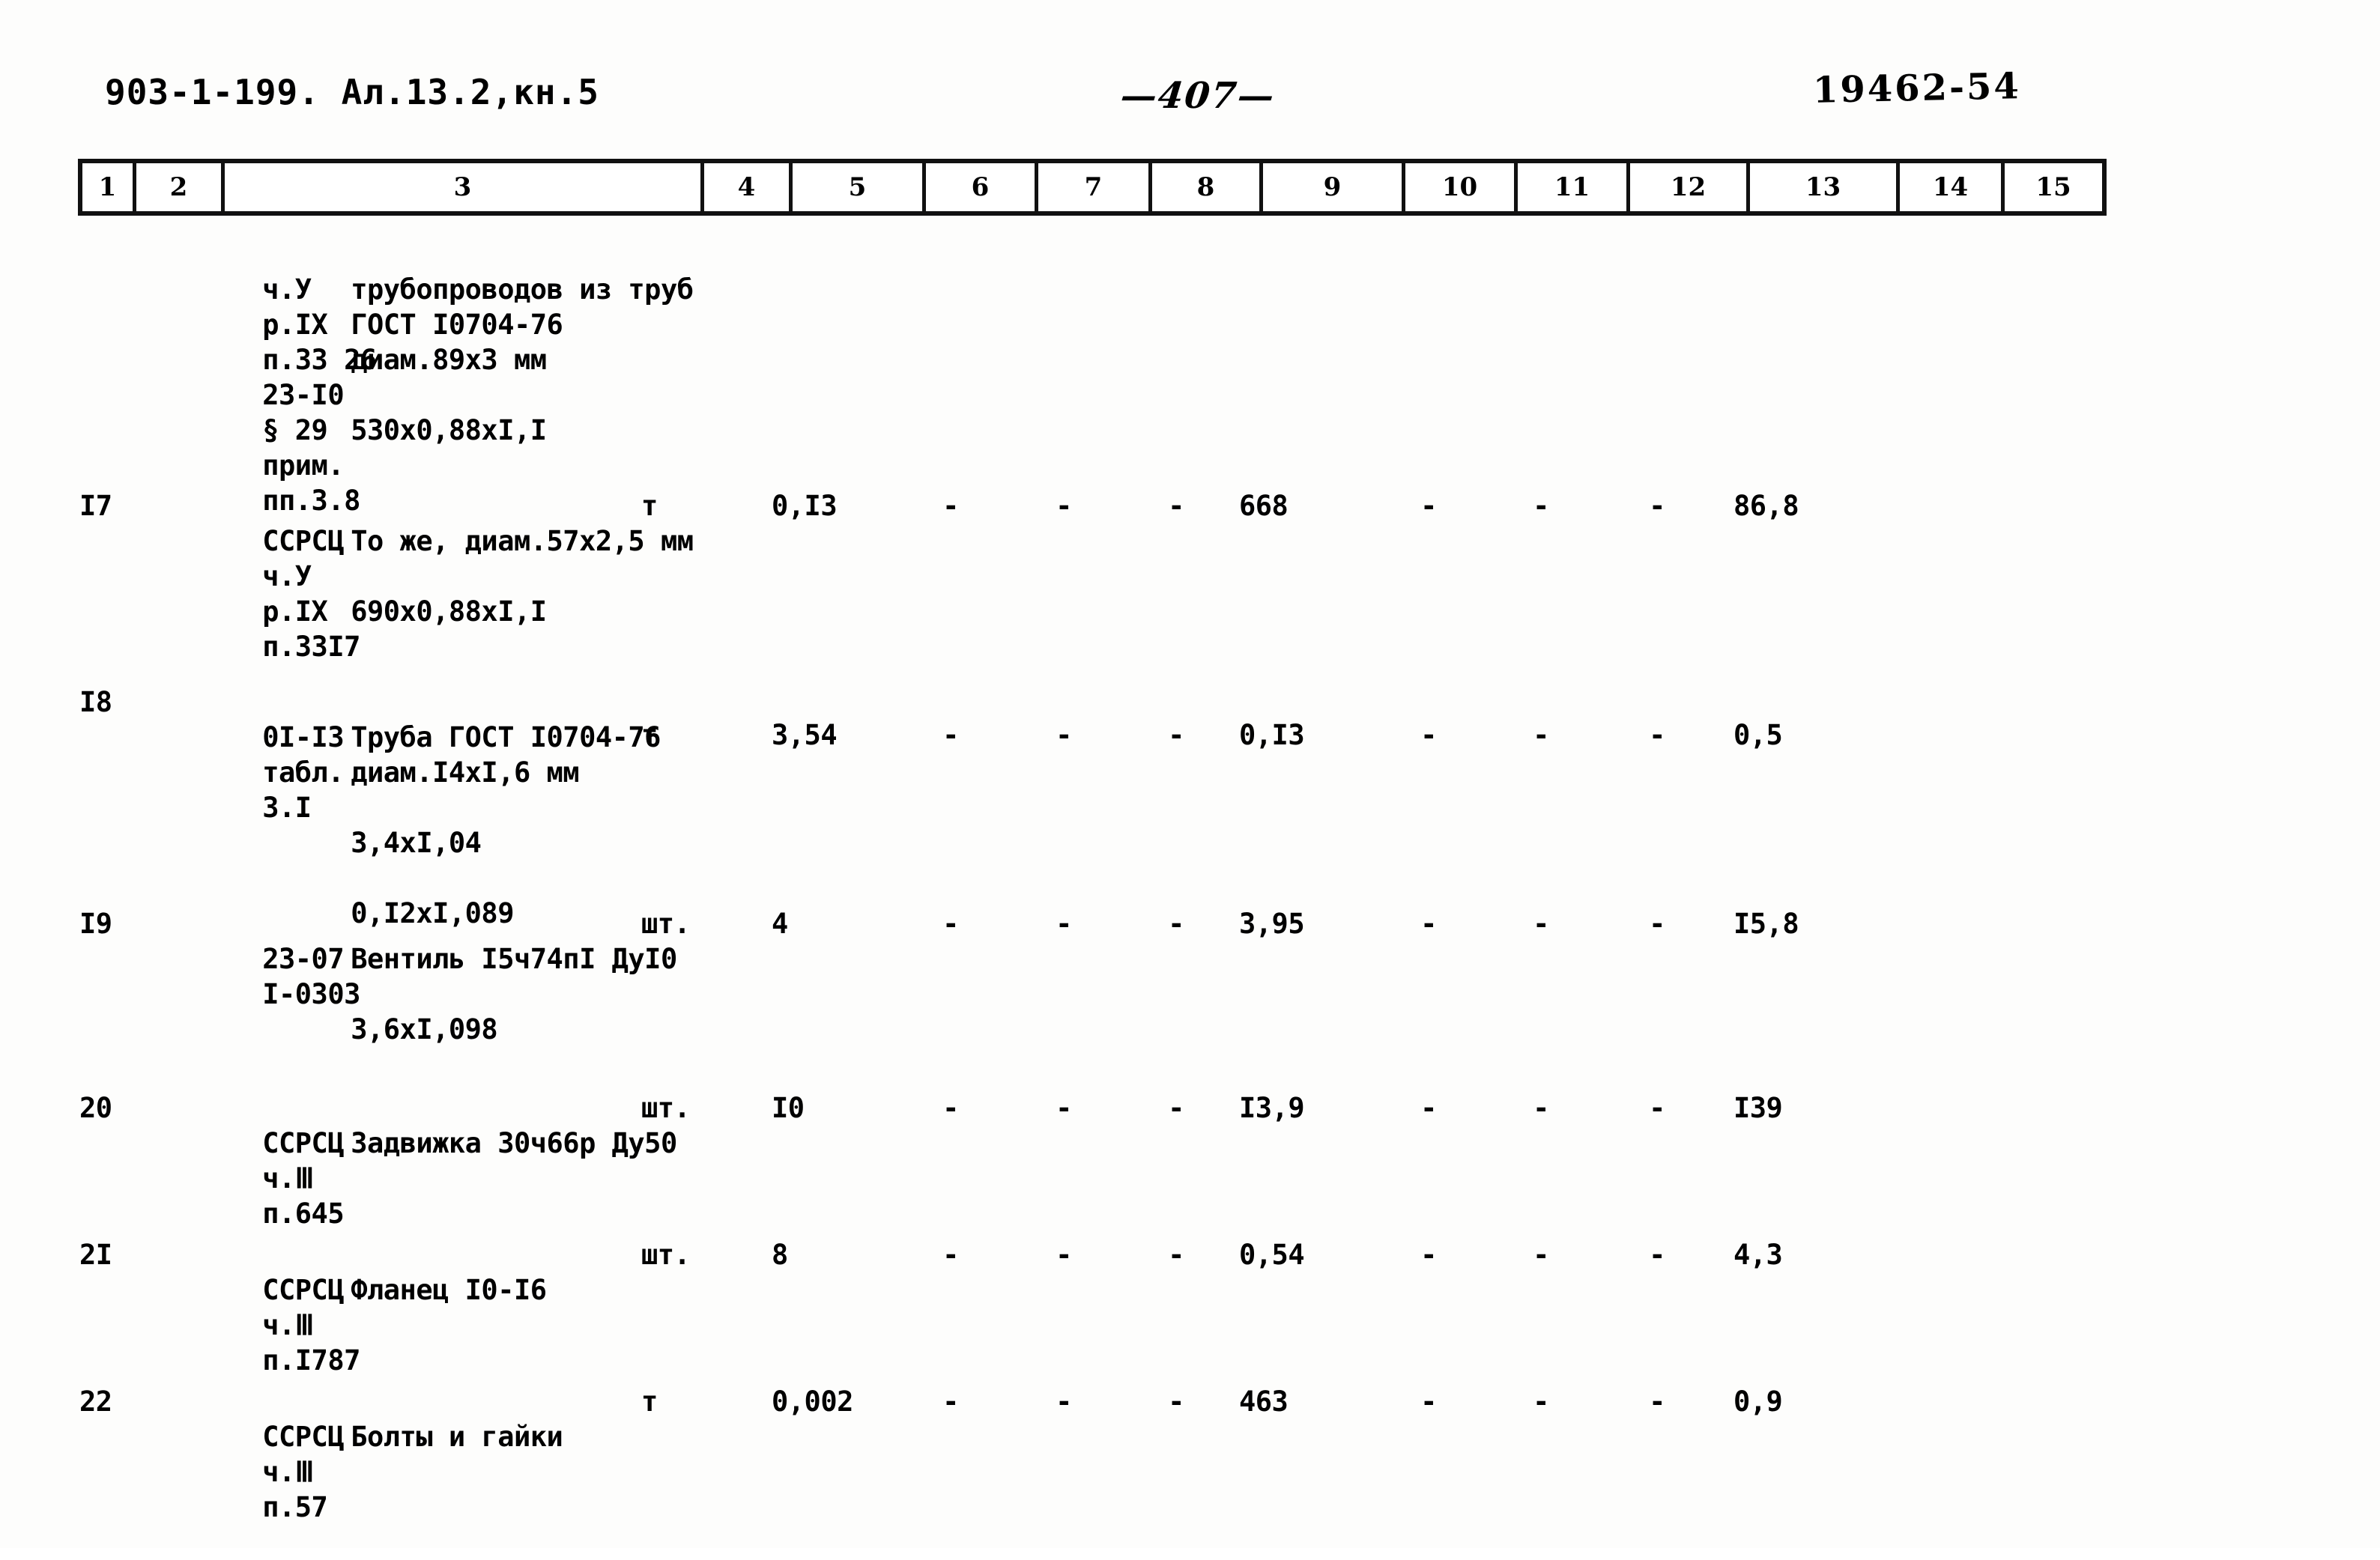  I want to click on row-justification: ССРСЦ ч.У р.IX п.33I7, so click(246, 593).